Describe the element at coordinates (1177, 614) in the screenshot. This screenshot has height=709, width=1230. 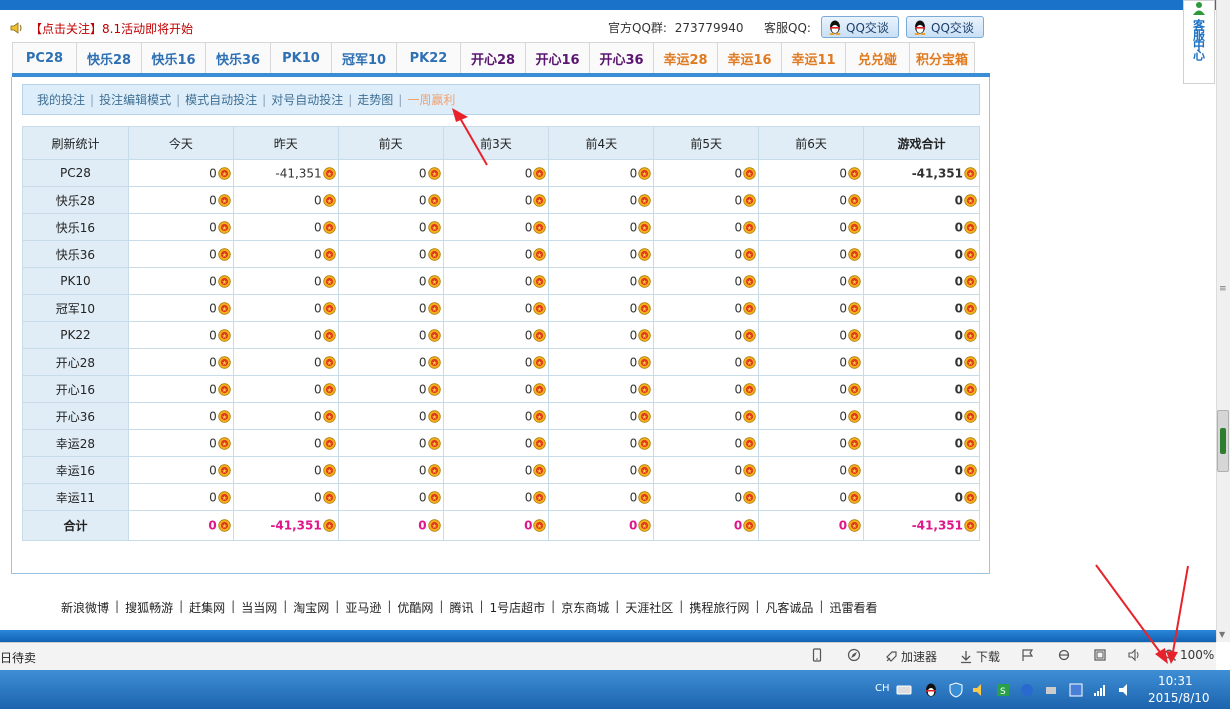
I see `arrow-to-zoom-right` at that location.